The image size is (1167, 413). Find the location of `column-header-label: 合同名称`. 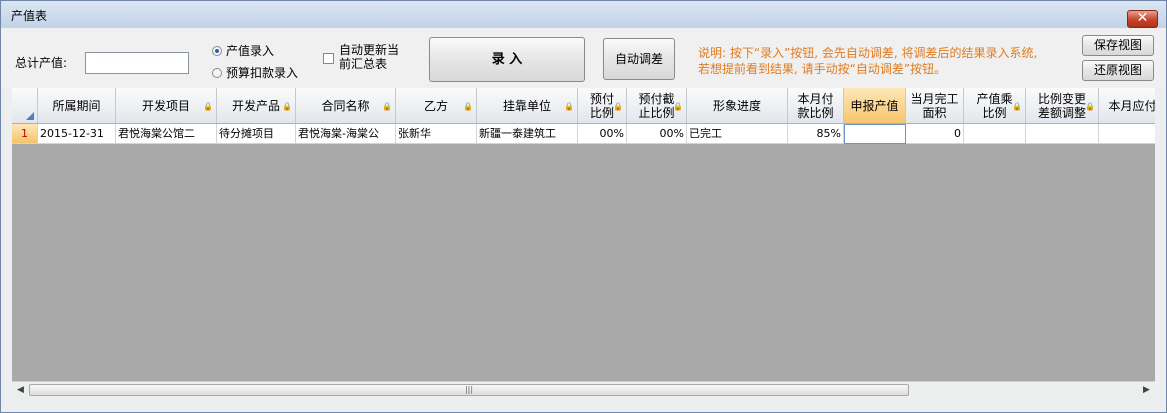

column-header-label: 合同名称 is located at coordinates (345, 105).